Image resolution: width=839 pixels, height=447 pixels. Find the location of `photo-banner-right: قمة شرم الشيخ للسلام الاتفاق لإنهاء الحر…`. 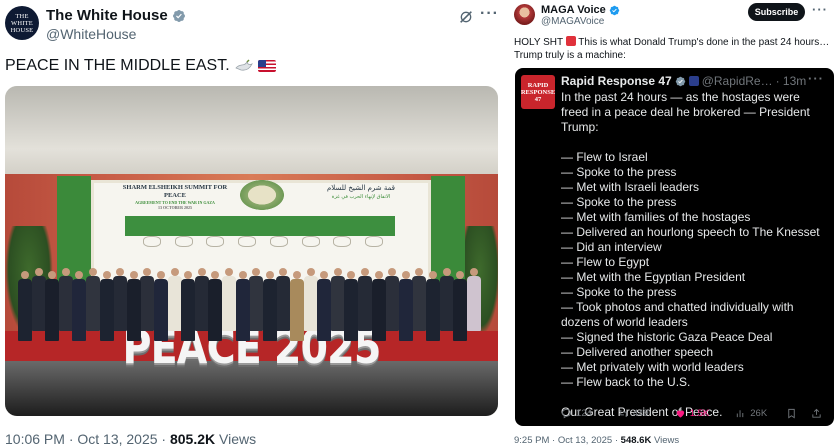

photo-banner-right: قمة شرم الشيخ للسلام الاتفاق لإنهاء الحر… is located at coordinates (361, 193).